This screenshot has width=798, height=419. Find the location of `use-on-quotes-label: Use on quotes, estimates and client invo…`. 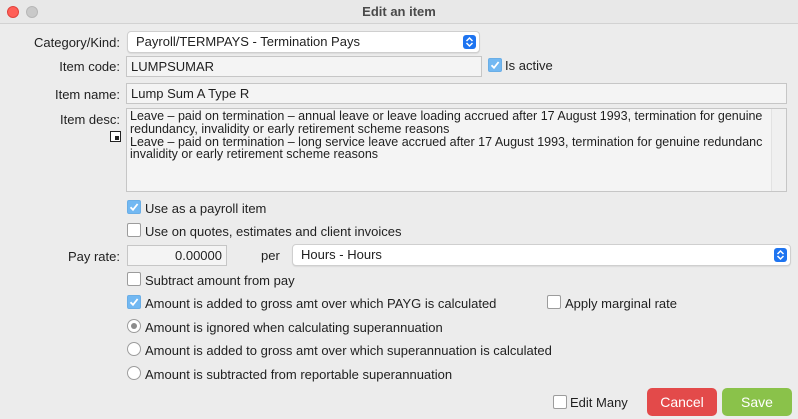

use-on-quotes-label: Use on quotes, estimates and client invo… is located at coordinates (273, 231).